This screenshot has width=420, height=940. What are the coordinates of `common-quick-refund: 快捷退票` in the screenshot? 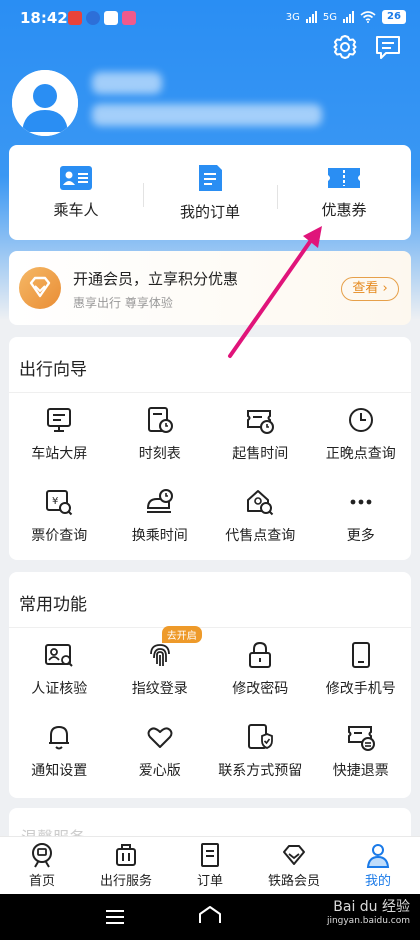 It's located at (361, 751).